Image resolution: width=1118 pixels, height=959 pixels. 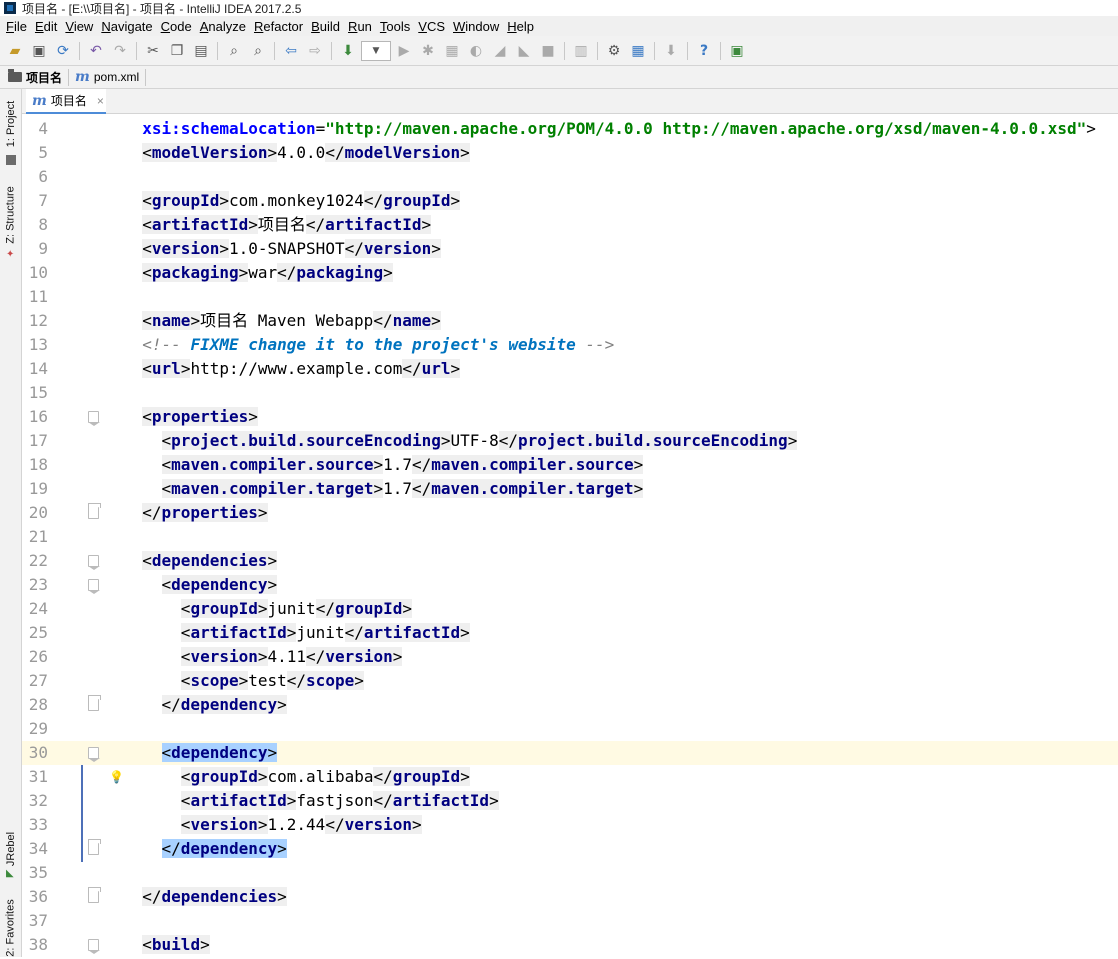 What do you see at coordinates (278, 26) in the screenshot?
I see `menu-refactor: Refactor` at bounding box center [278, 26].